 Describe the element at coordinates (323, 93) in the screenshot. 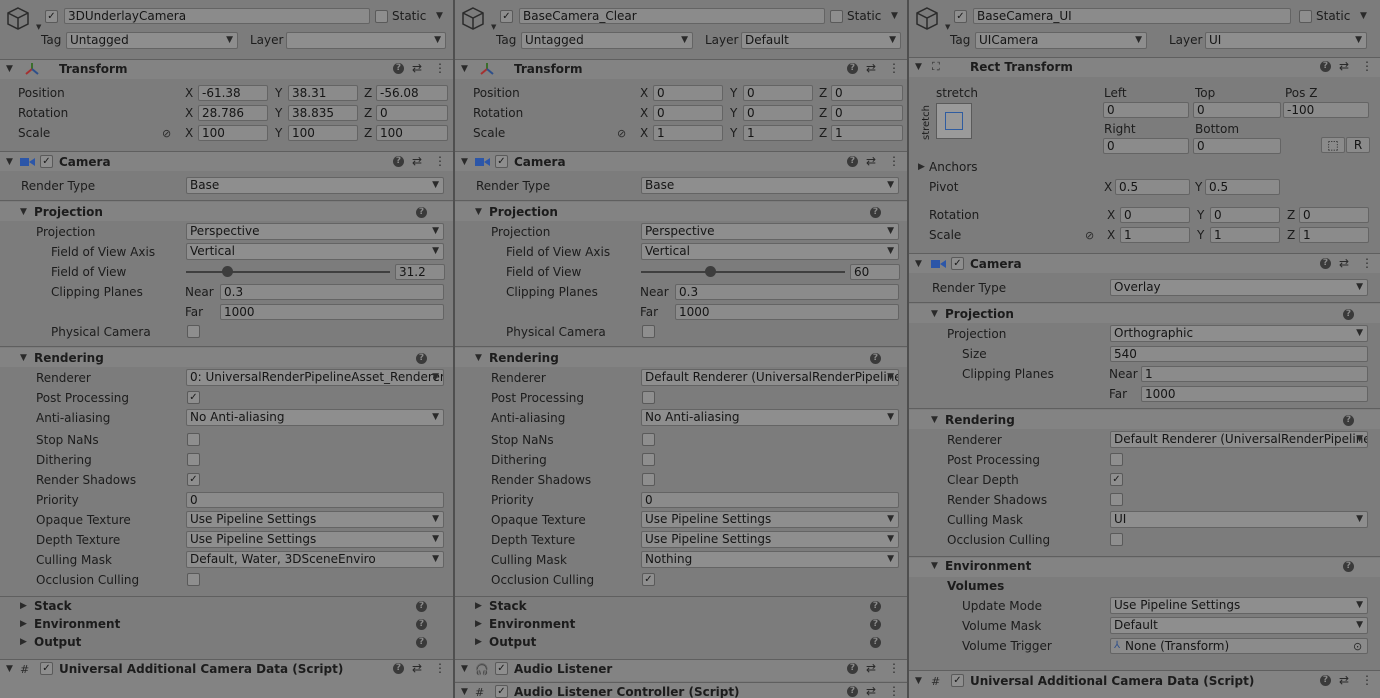

I see `y-field: 38.31` at that location.